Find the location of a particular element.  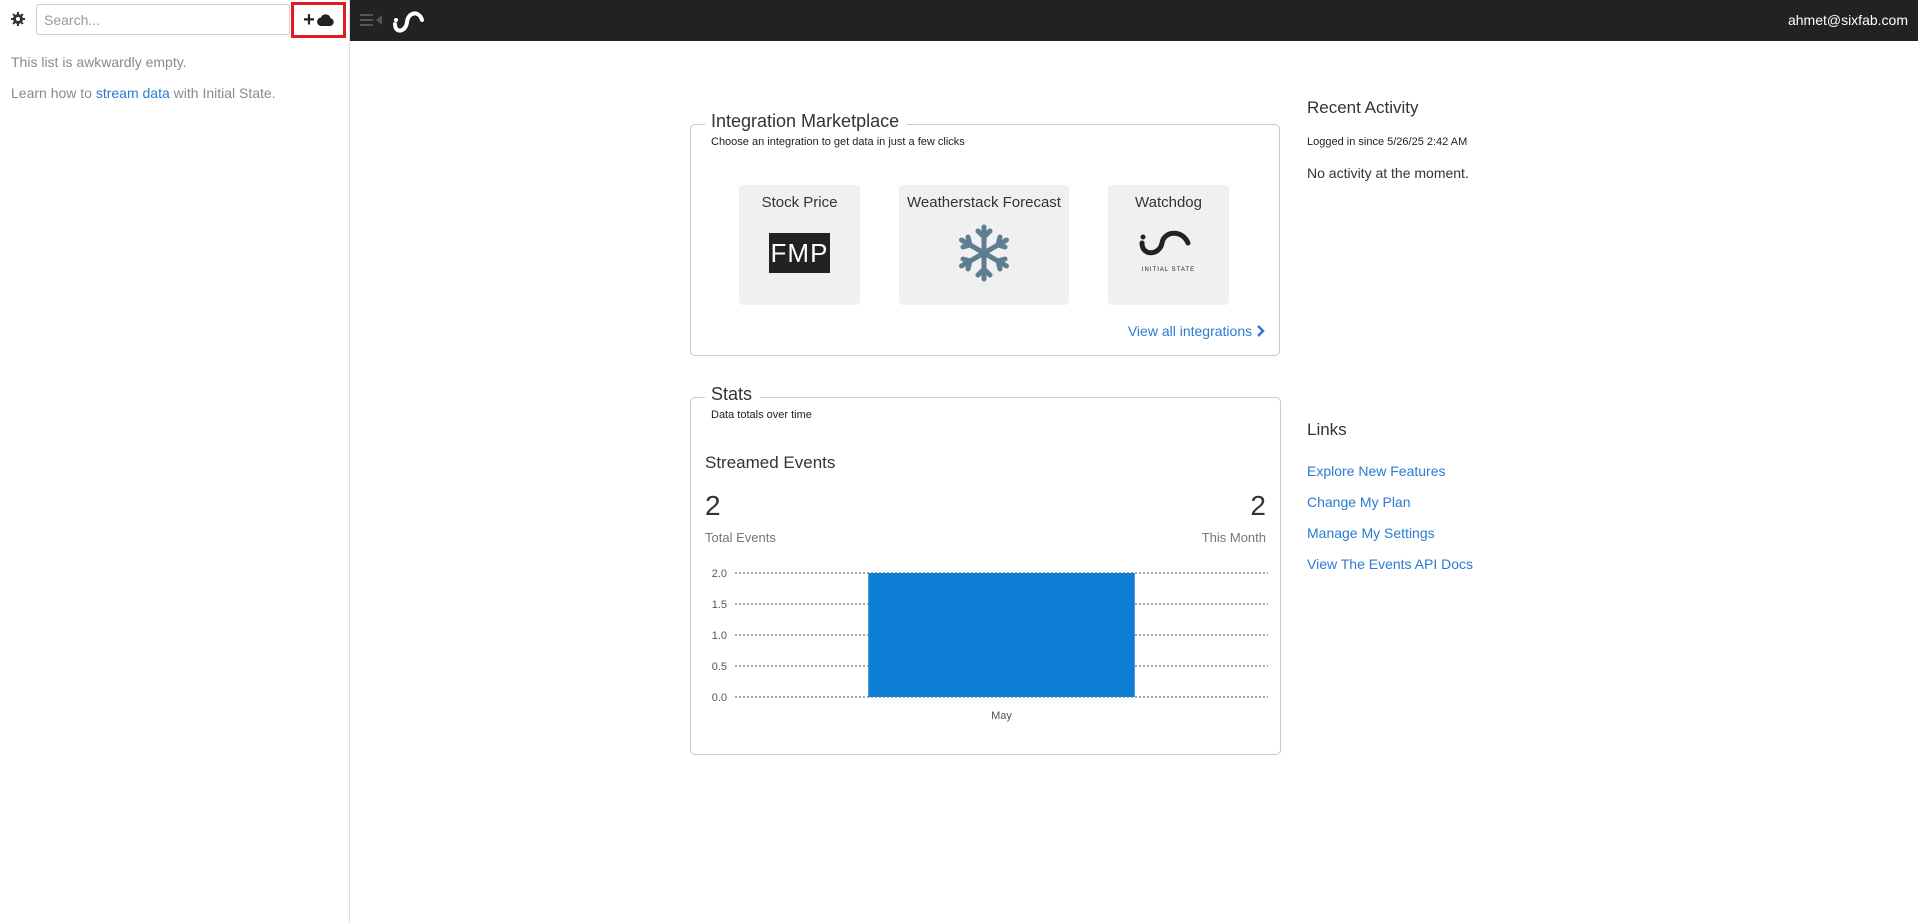

chart-y-tick-label: 0.0 is located at coordinates (719, 698).